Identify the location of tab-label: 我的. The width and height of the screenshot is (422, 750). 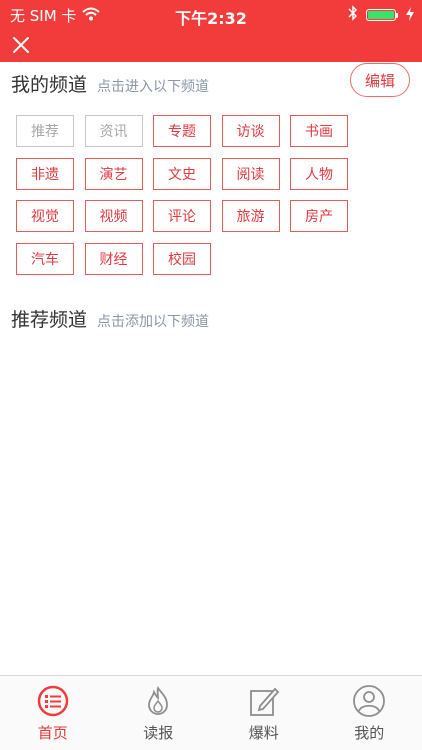
(369, 733).